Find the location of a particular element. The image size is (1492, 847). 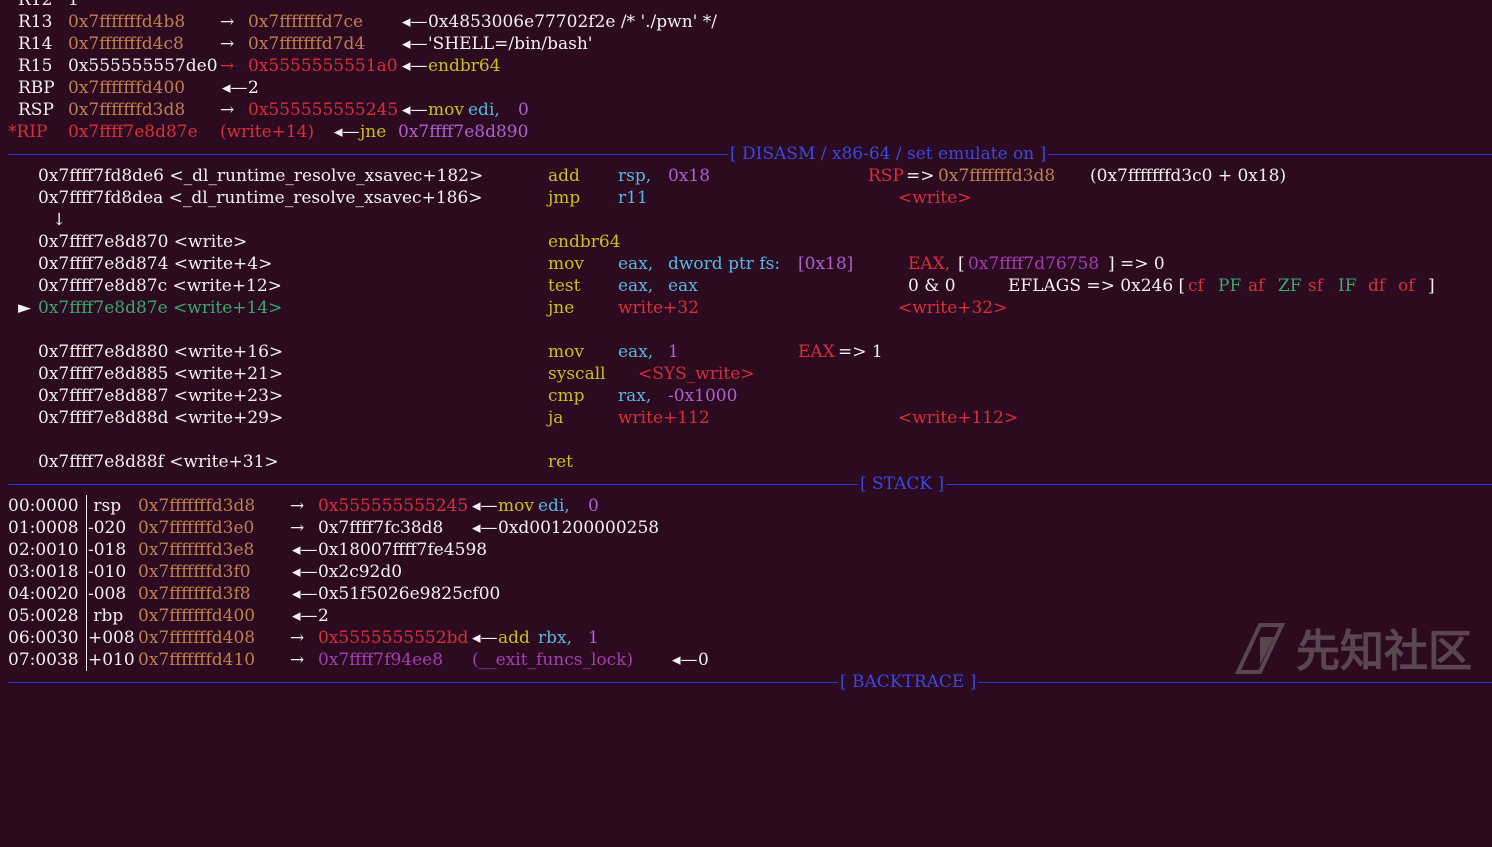

deref-value: 'SHELL=/bin/bash' is located at coordinates (510, 44).